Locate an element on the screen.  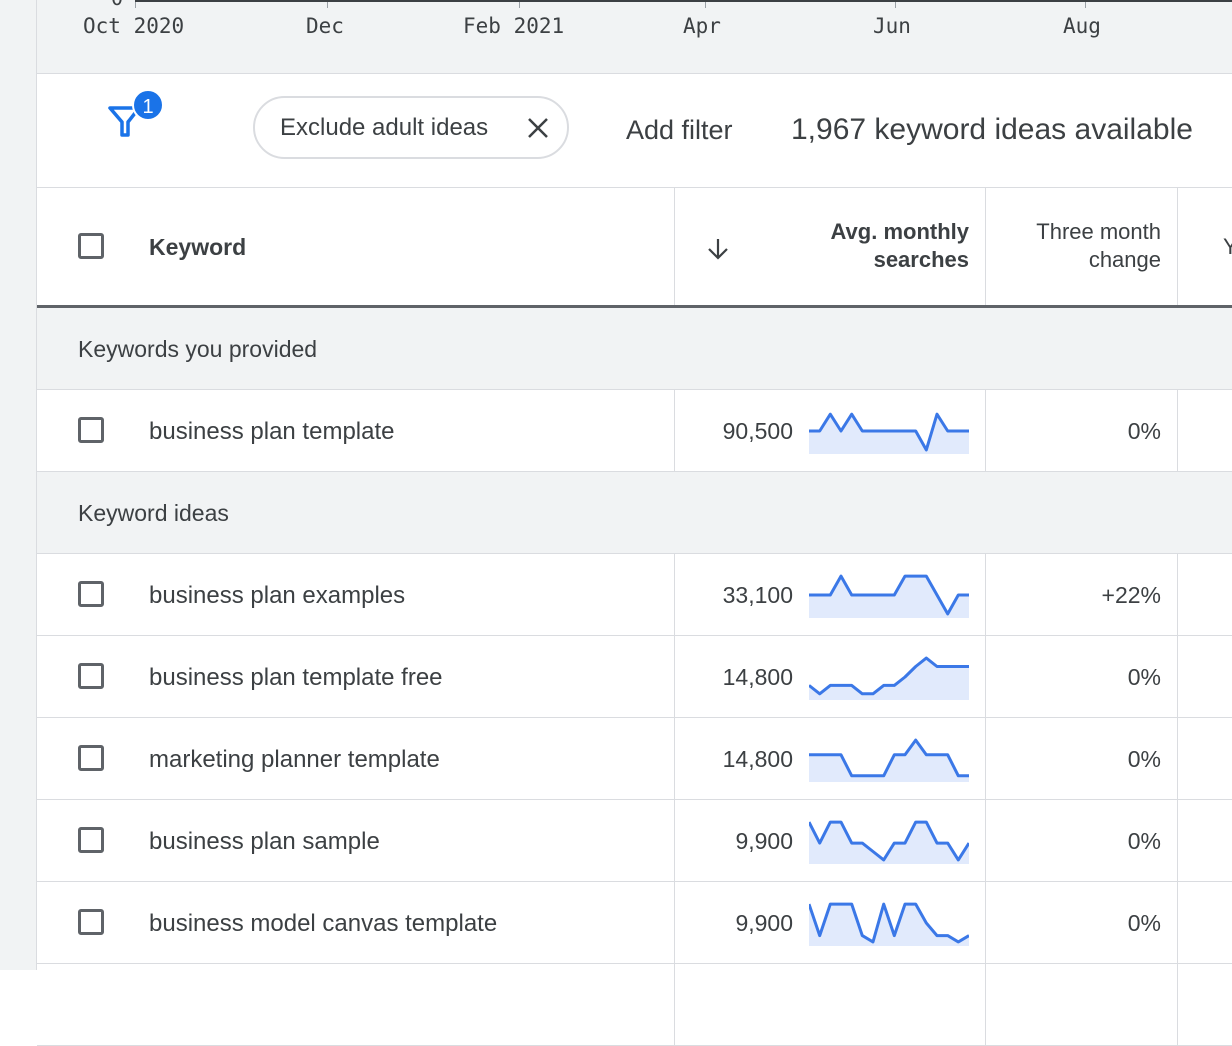
keyword-cell: marketing planner template is located at coordinates (294, 759).